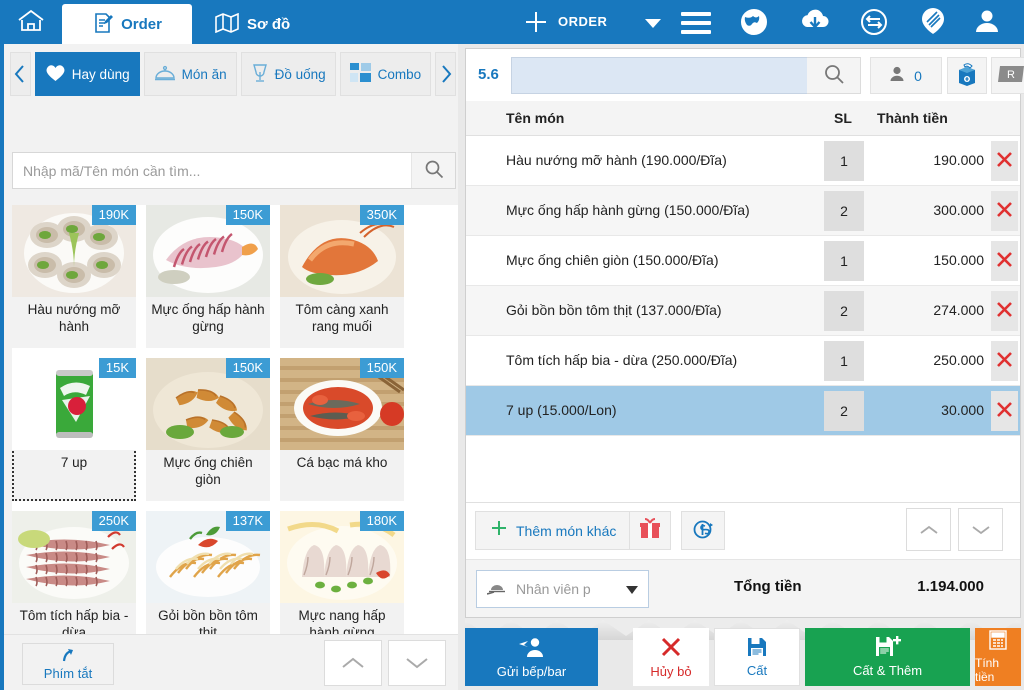  Describe the element at coordinates (536, 22) in the screenshot. I see `add-order-button` at that location.